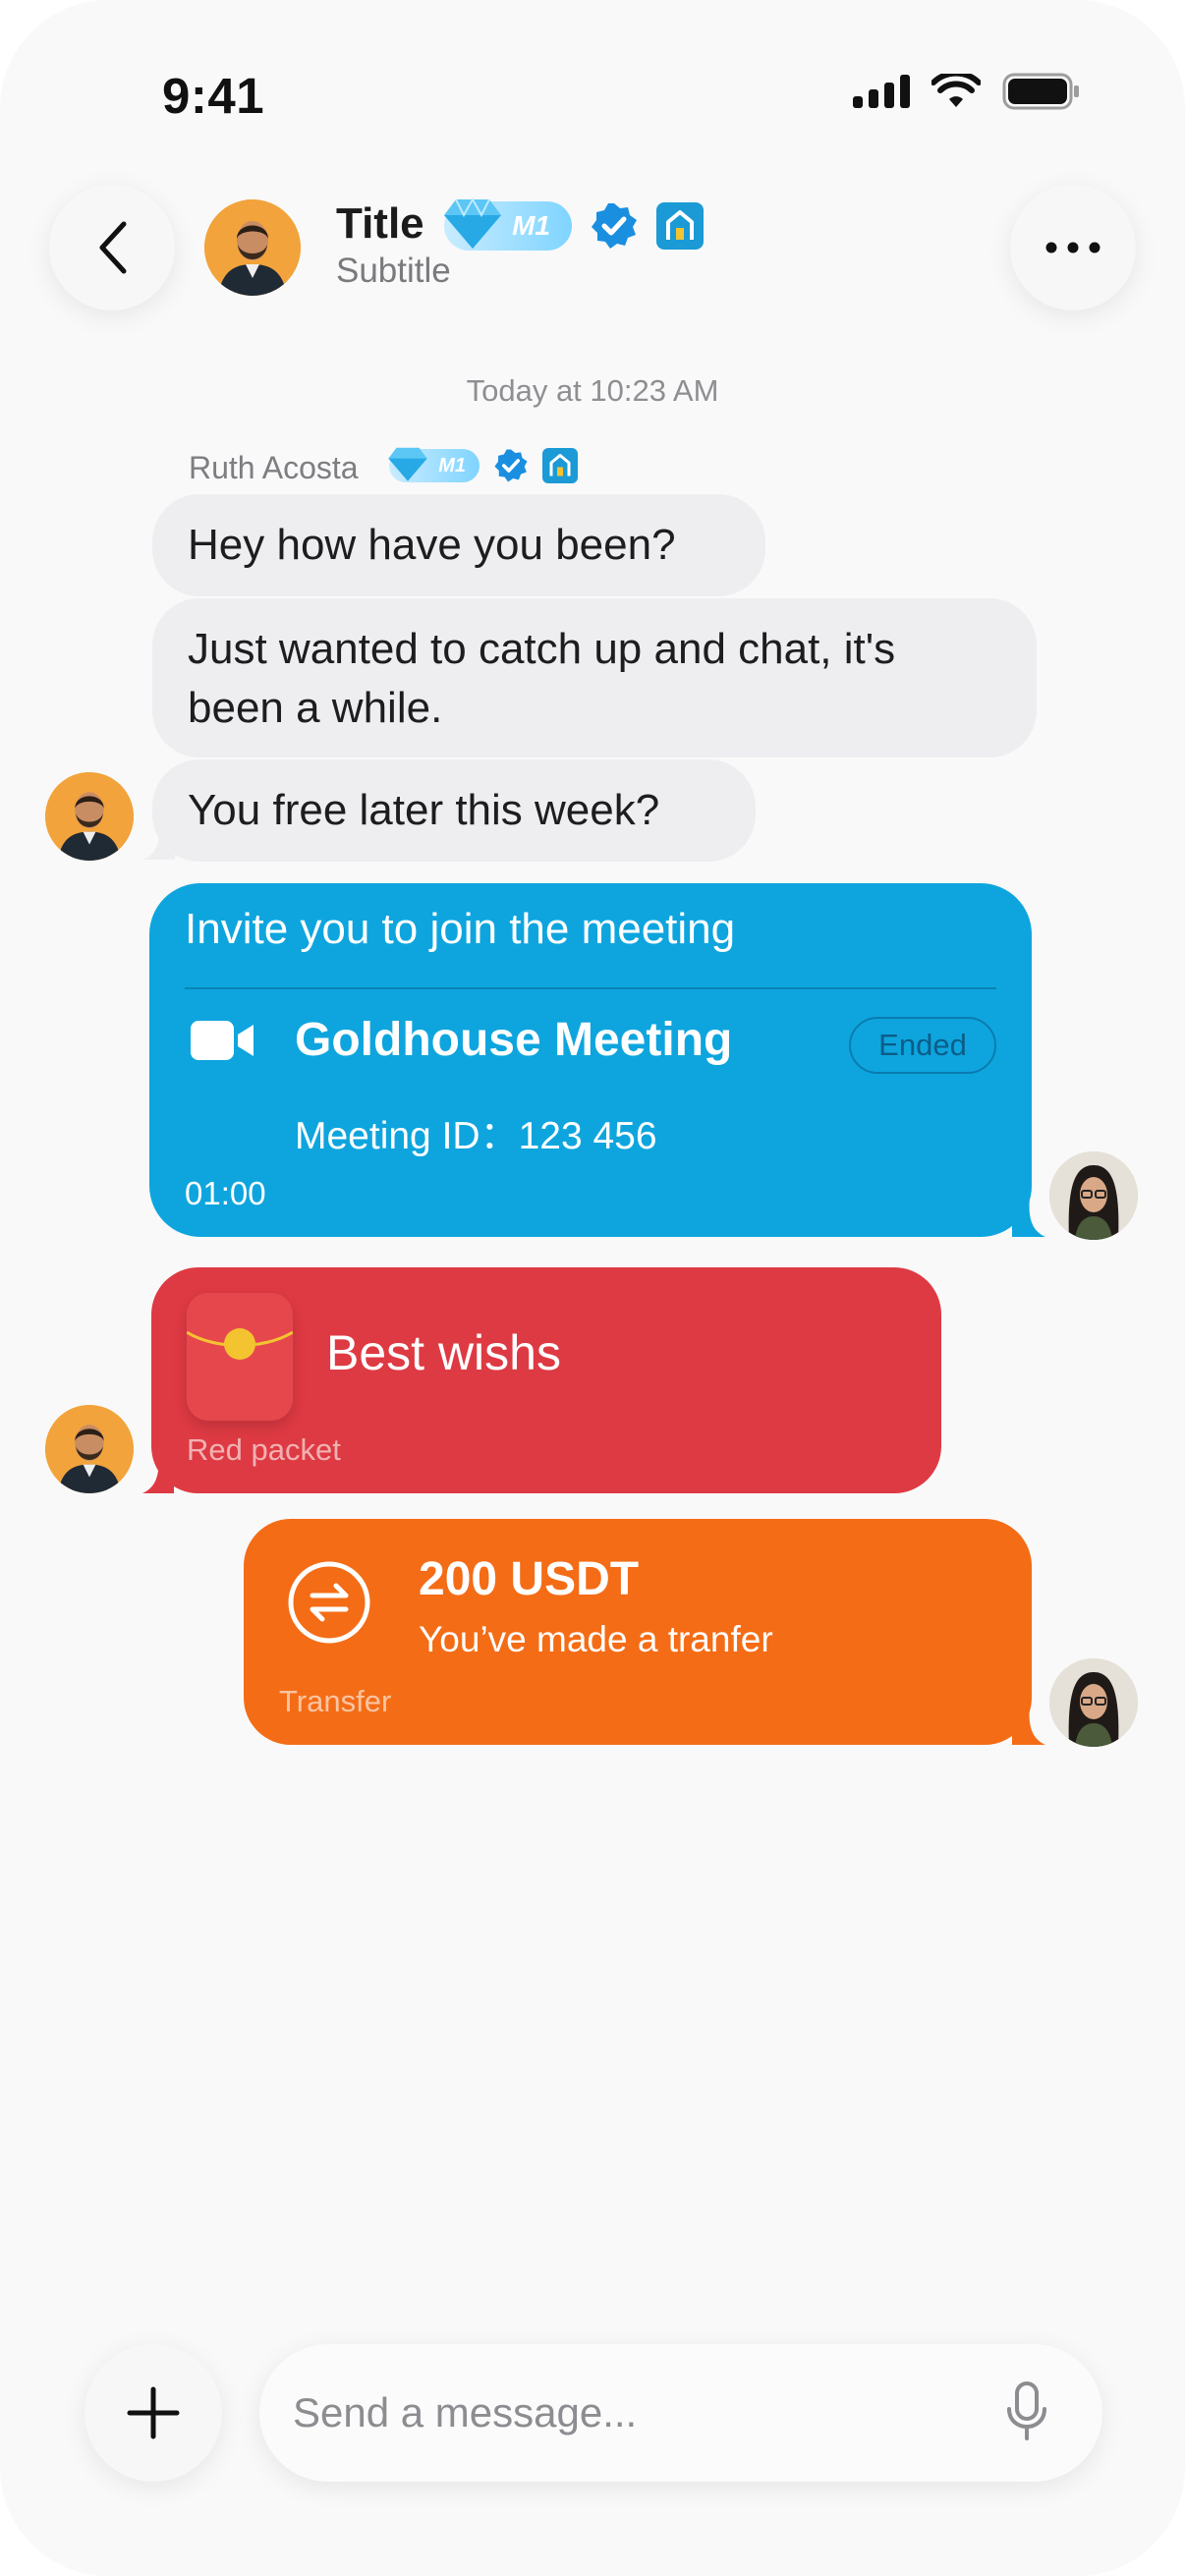 The height and width of the screenshot is (2576, 1185). What do you see at coordinates (394, 271) in the screenshot?
I see `chat-subtitle: Subtitle` at bounding box center [394, 271].